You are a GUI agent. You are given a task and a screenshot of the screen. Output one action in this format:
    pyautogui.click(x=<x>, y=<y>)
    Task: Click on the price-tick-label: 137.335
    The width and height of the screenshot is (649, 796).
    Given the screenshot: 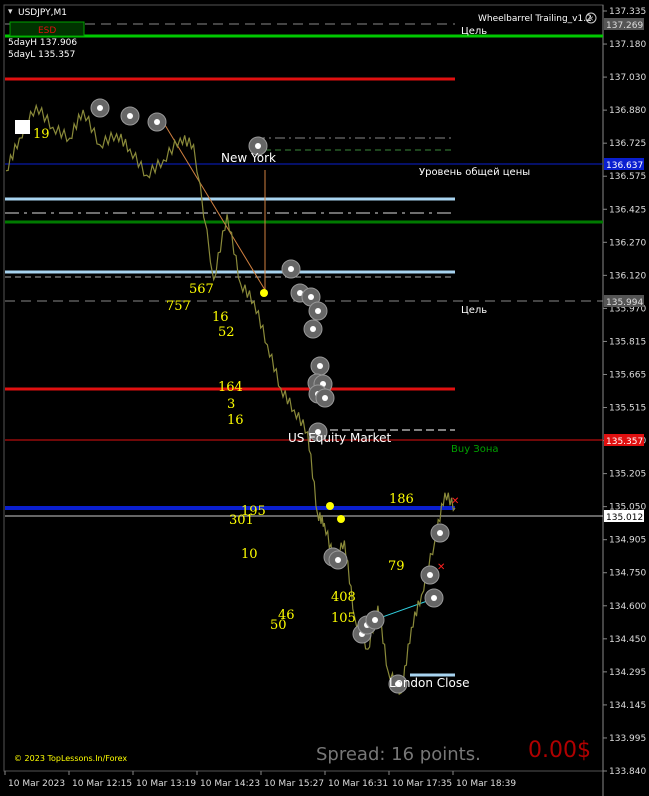 What is the action you would take?
    pyautogui.click(x=627, y=12)
    